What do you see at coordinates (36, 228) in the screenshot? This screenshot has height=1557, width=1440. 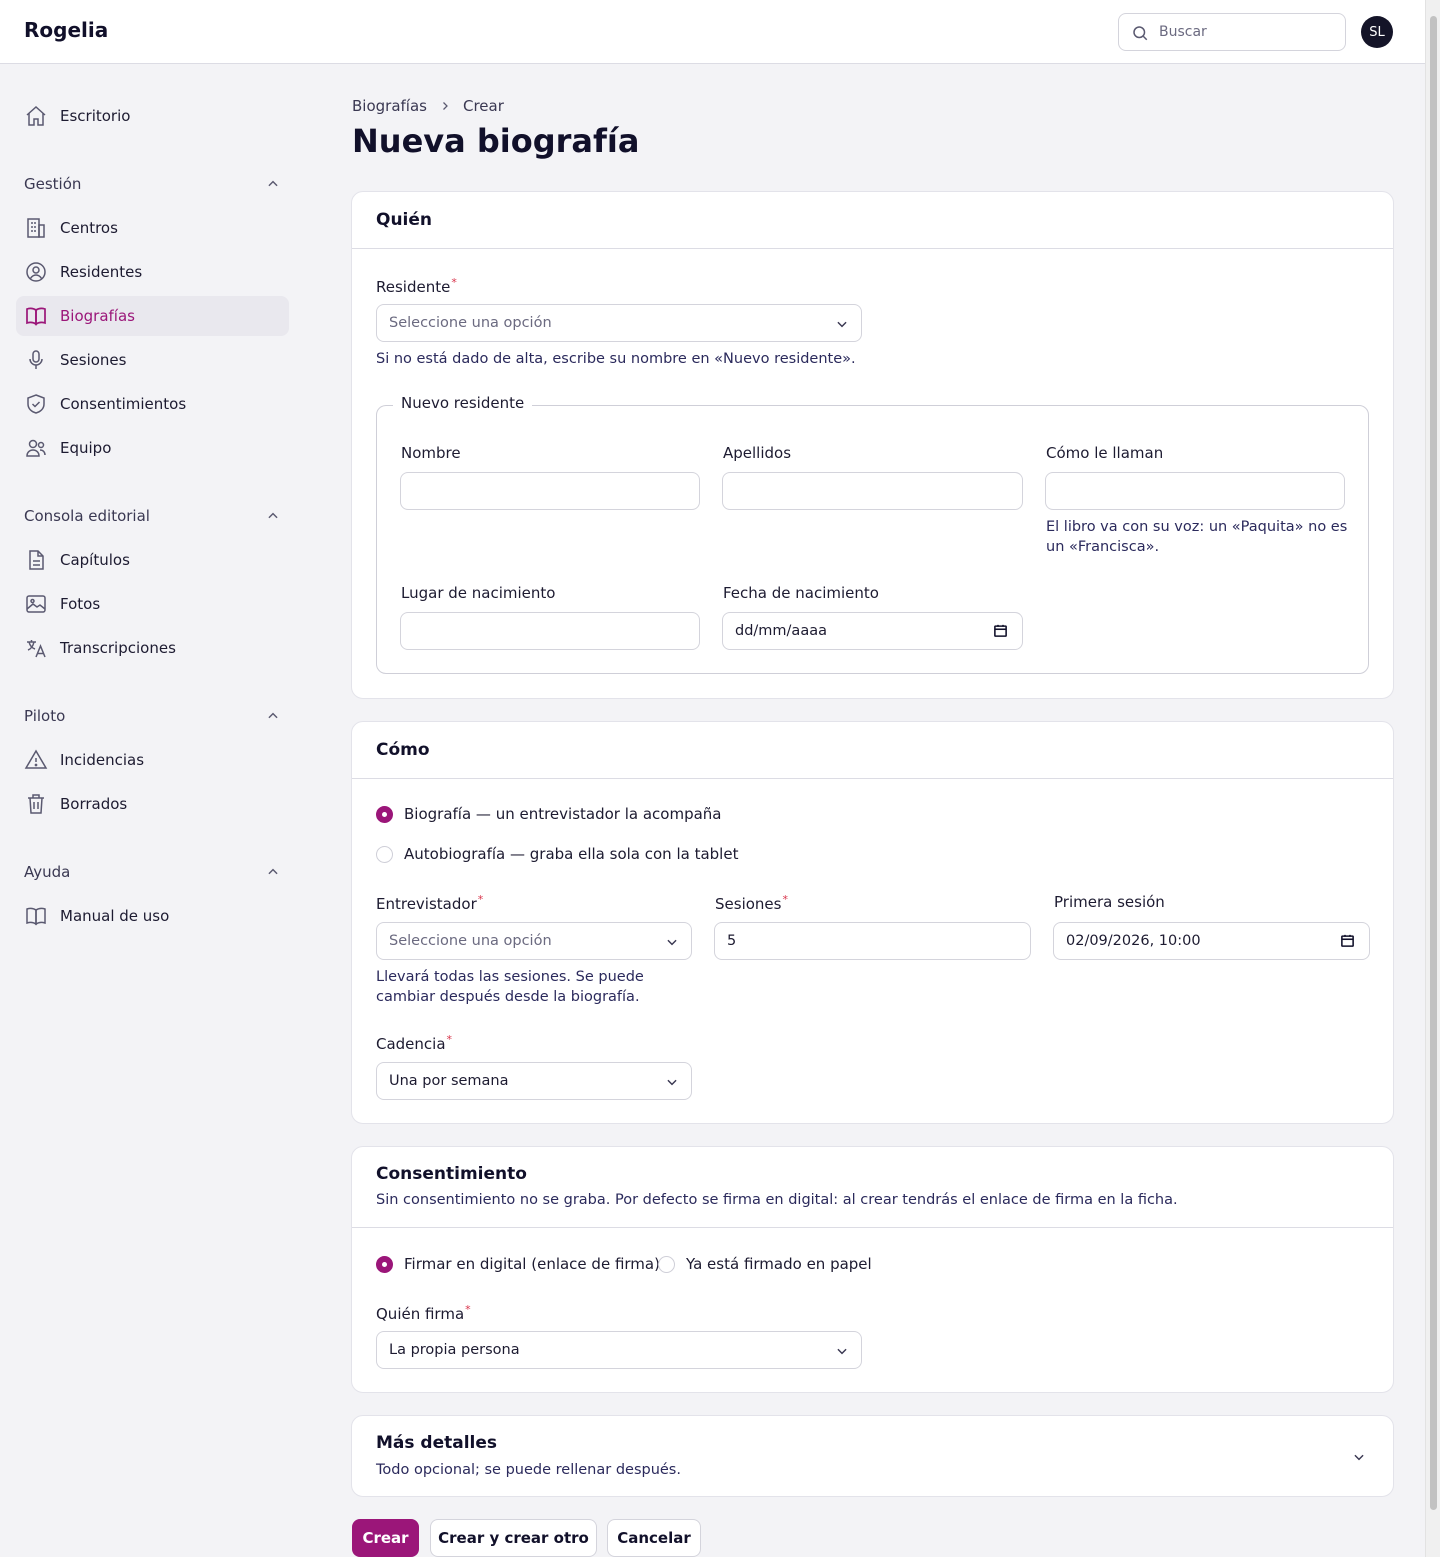 I see `building-icon` at bounding box center [36, 228].